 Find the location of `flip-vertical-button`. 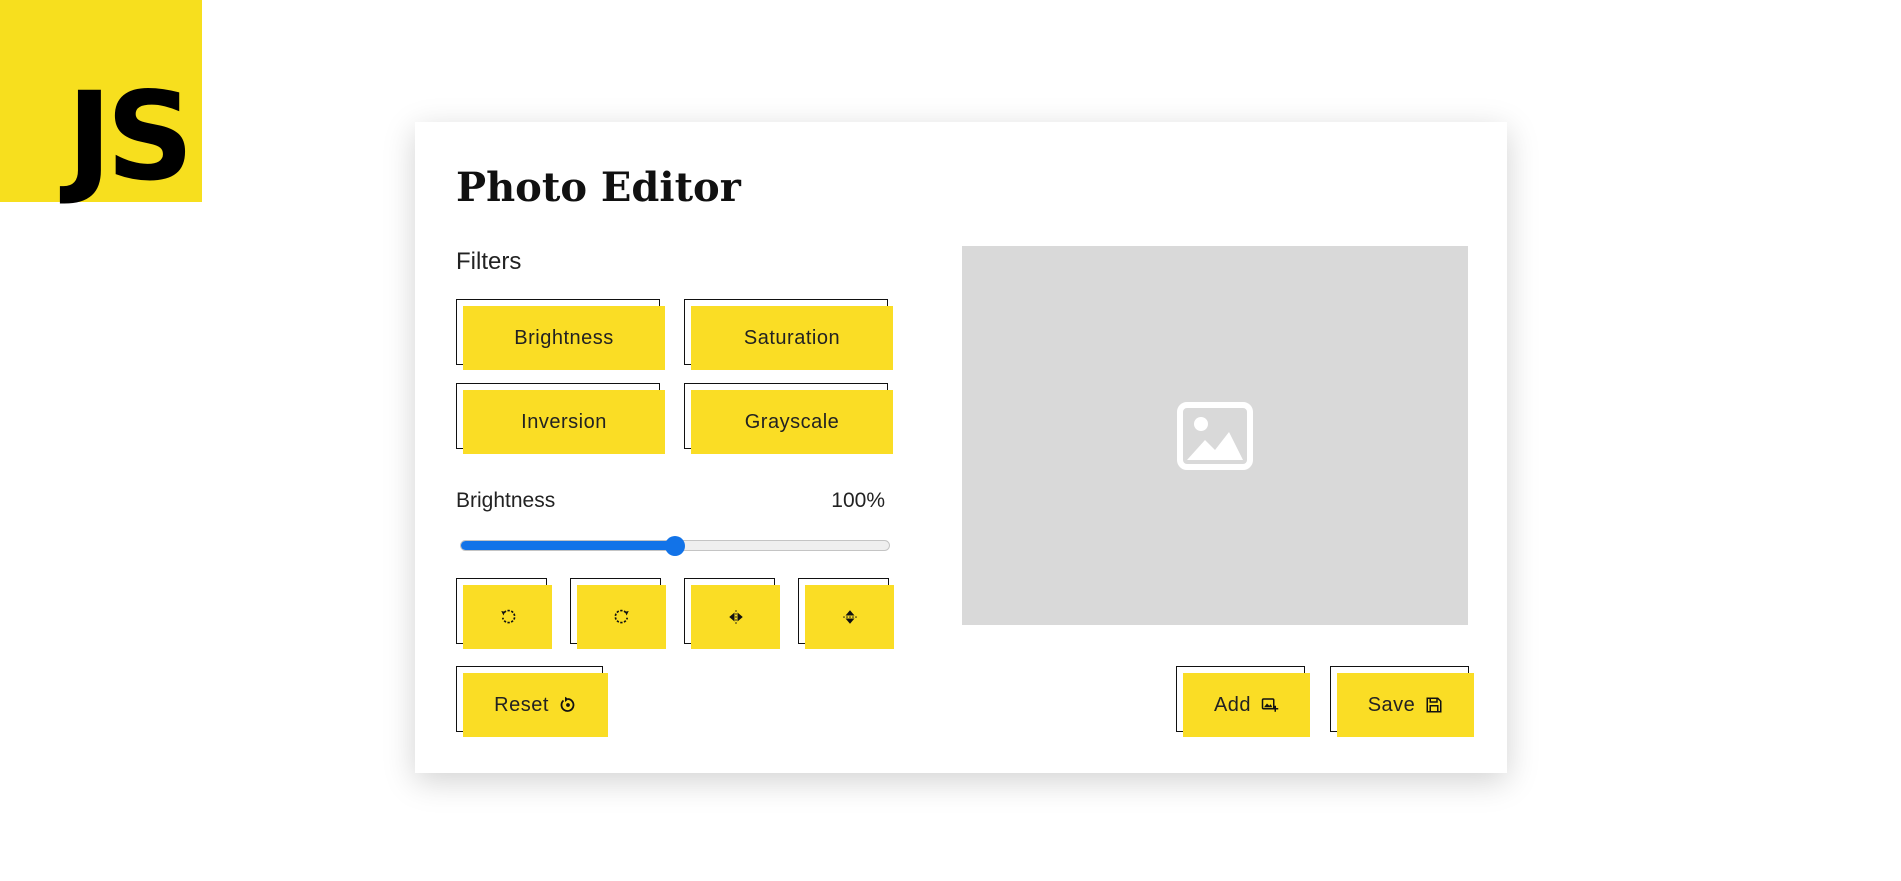

flip-vertical-button is located at coordinates (846, 613).